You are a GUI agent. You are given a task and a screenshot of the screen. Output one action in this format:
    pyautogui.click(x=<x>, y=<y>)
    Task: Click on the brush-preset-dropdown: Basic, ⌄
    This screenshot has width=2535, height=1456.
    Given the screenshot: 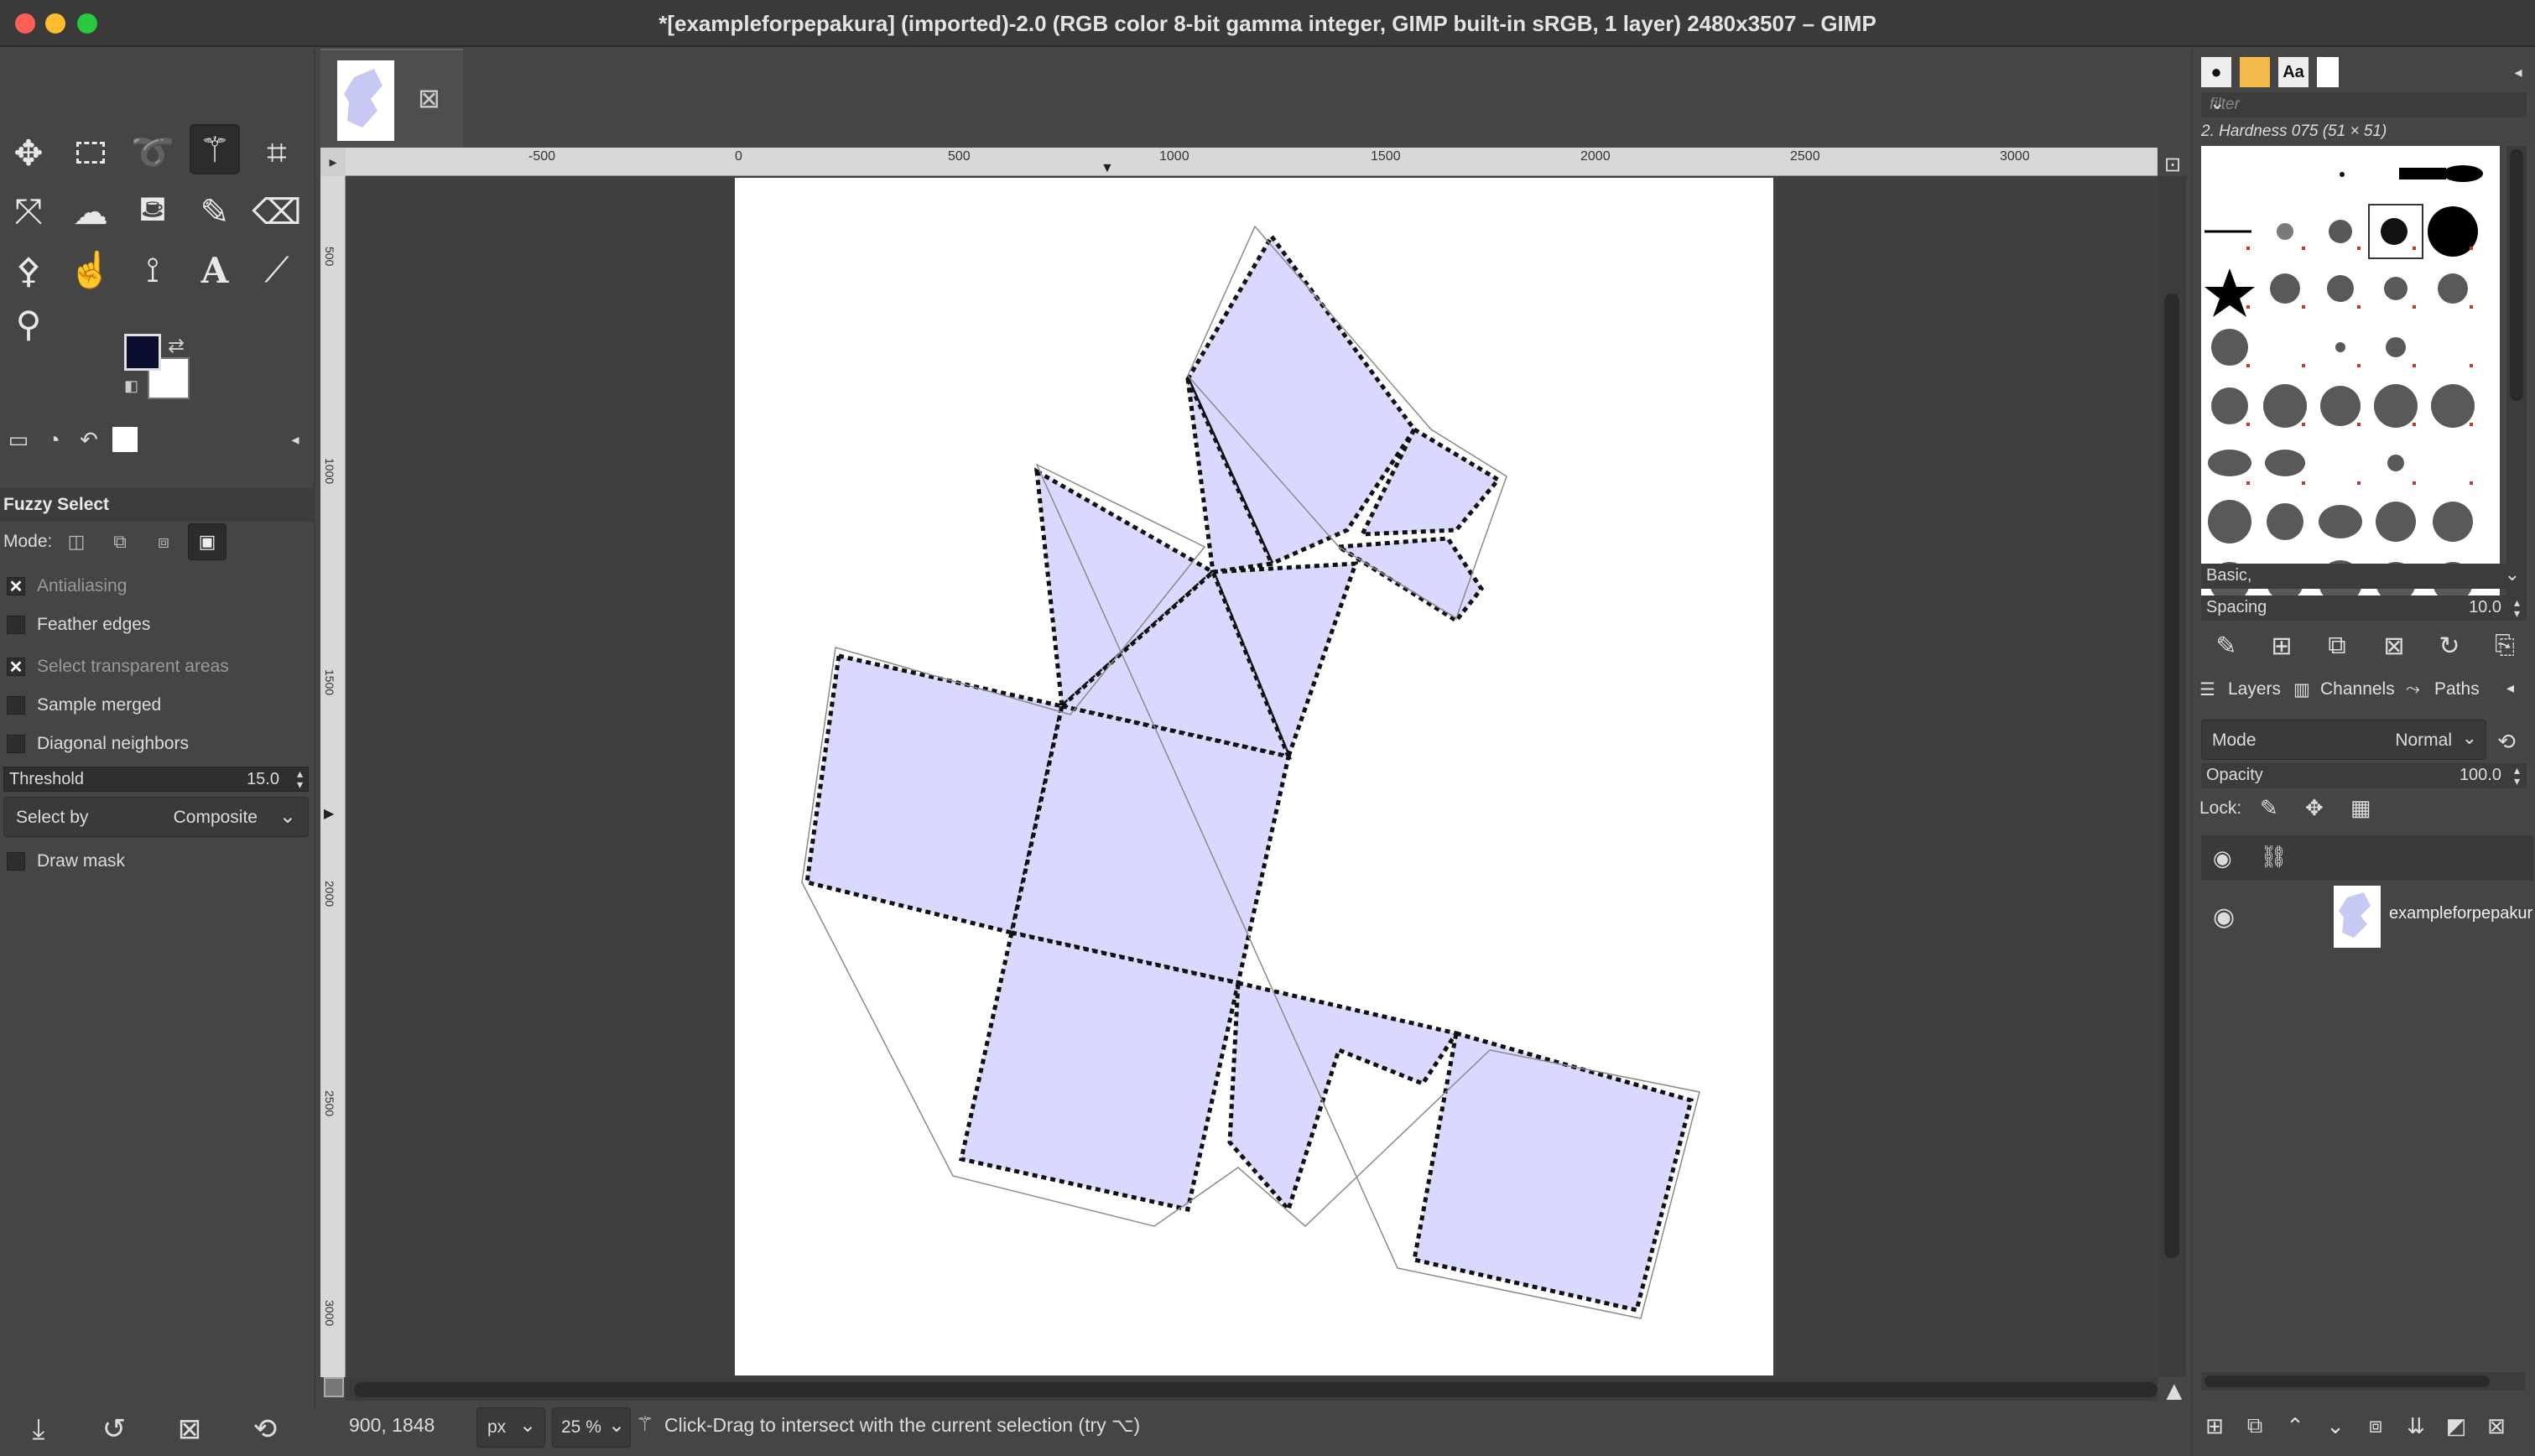 What is the action you would take?
    pyautogui.click(x=2364, y=576)
    